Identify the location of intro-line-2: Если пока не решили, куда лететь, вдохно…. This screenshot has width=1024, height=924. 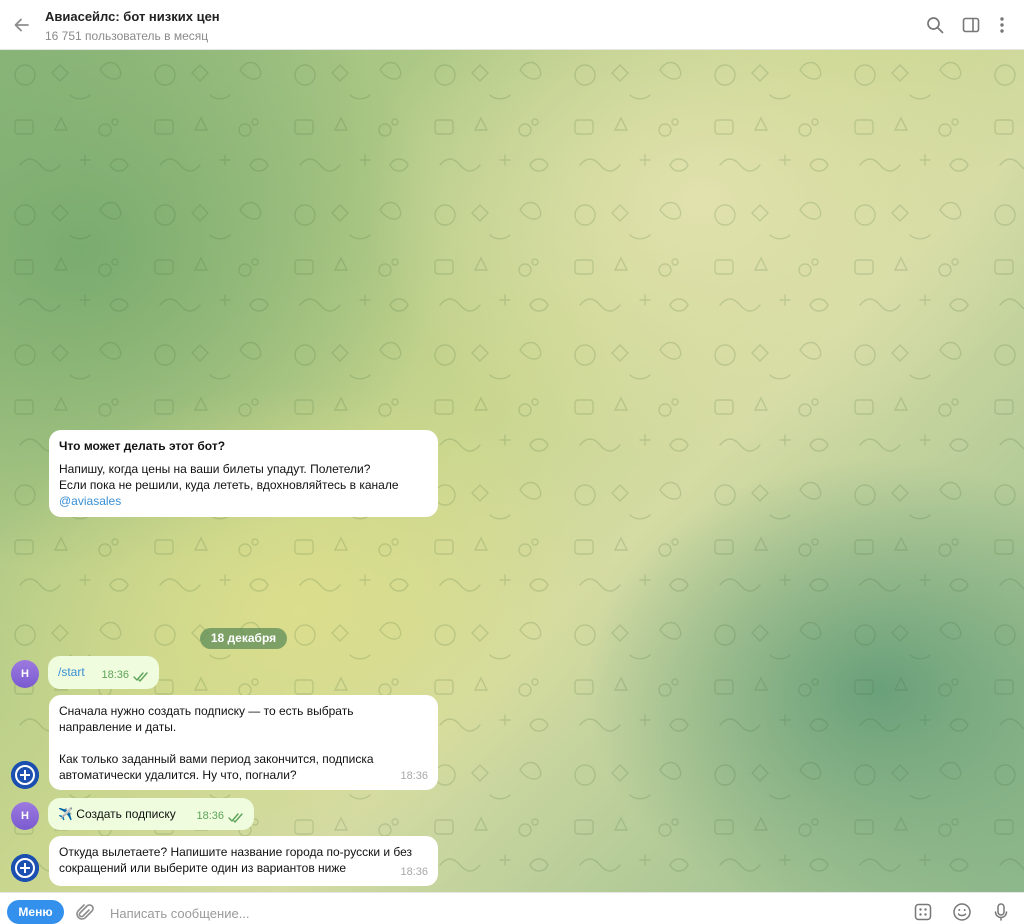
(229, 485).